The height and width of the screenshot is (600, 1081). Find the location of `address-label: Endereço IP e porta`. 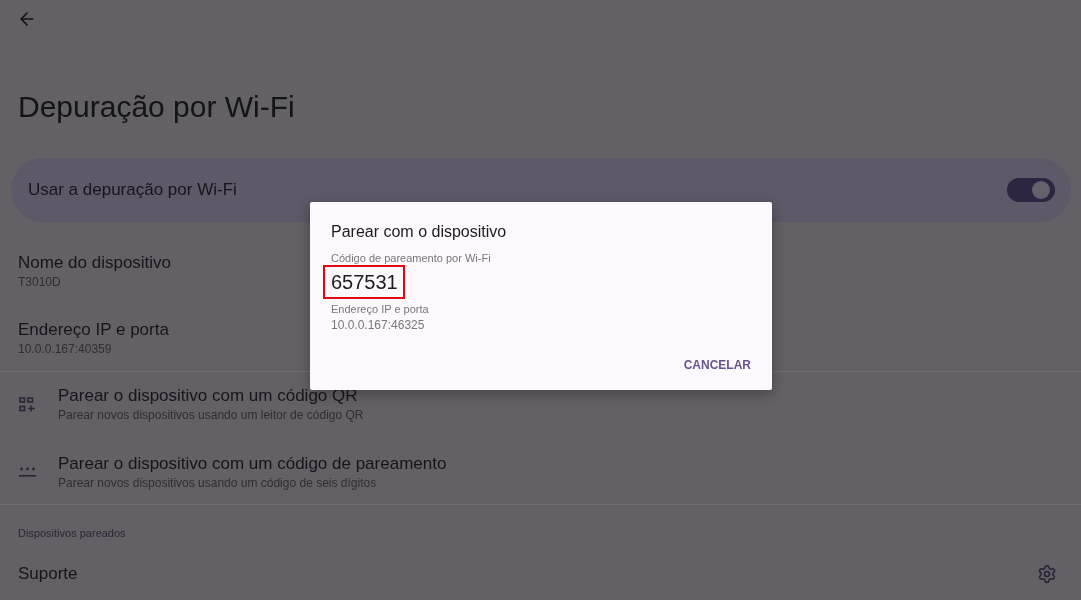

address-label: Endereço IP e porta is located at coordinates (380, 309).